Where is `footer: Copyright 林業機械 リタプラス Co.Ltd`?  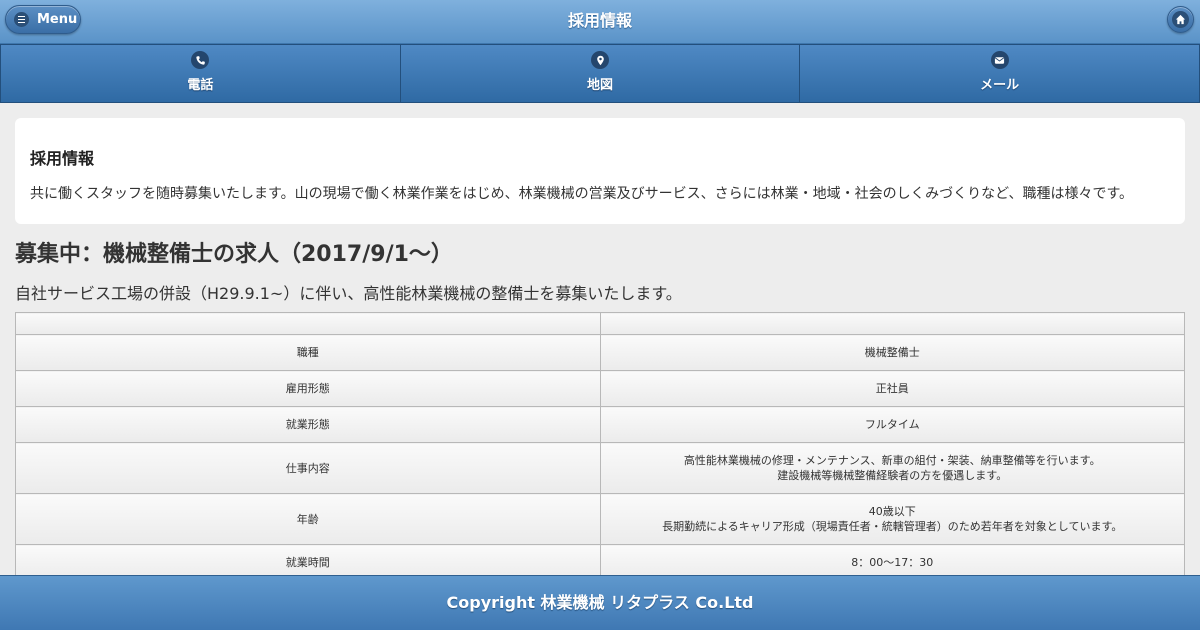 footer: Copyright 林業機械 リタプラス Co.Ltd is located at coordinates (600, 602).